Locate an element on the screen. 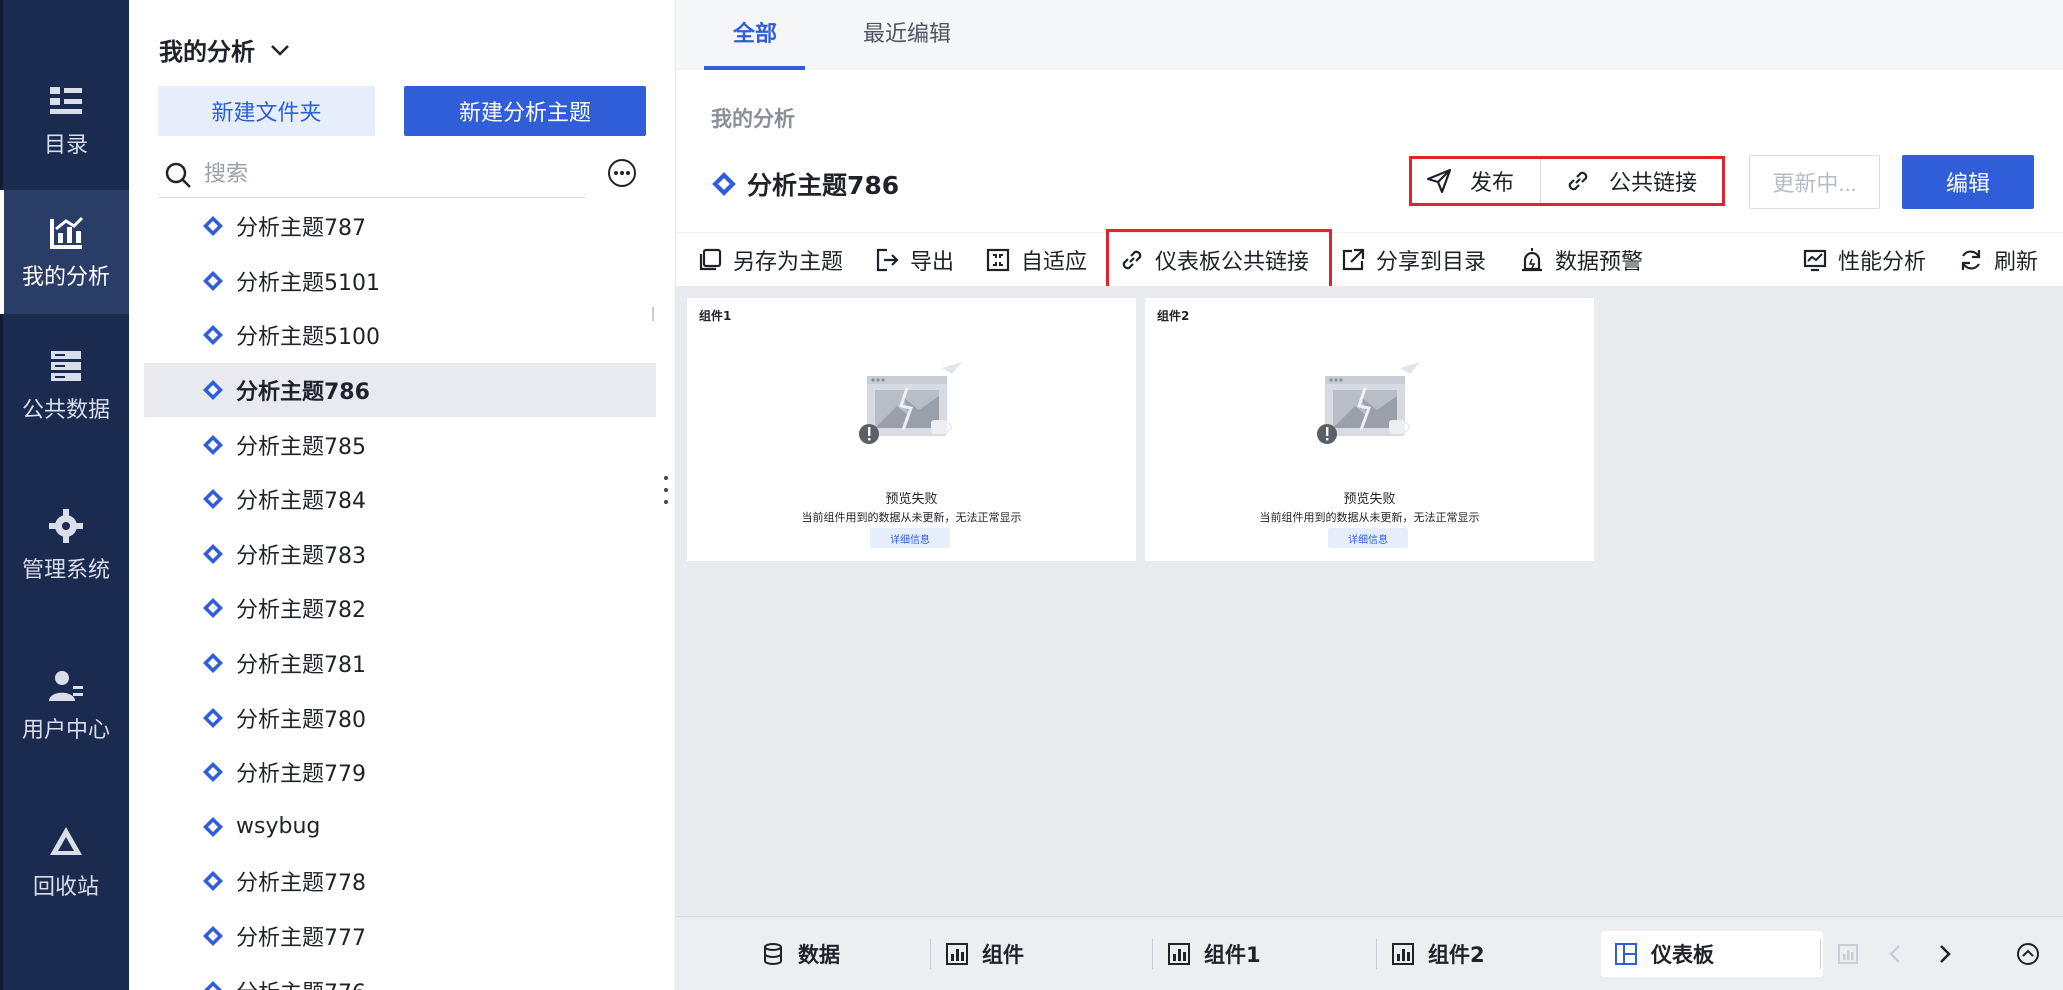 The width and height of the screenshot is (2063, 990). toolbar: 另存为主题 导出 自适应 仪表板公共链接 分享到目录 数据预警 性能分析 刷新 is located at coordinates (1369, 259).